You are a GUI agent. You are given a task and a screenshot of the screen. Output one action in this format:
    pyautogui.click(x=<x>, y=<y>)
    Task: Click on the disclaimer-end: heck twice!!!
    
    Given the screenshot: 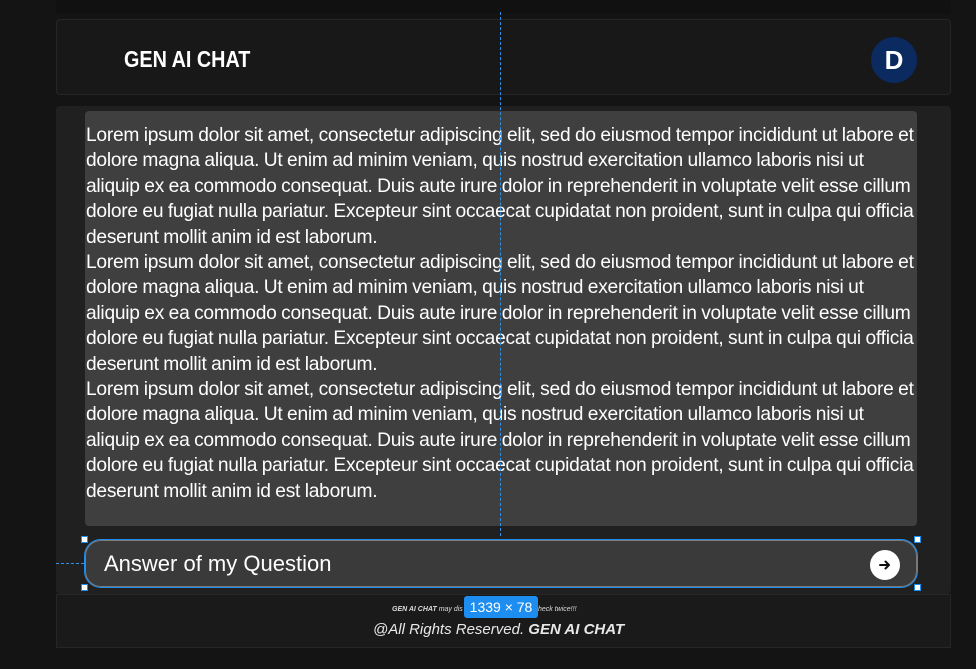 What is the action you would take?
    pyautogui.click(x=557, y=609)
    